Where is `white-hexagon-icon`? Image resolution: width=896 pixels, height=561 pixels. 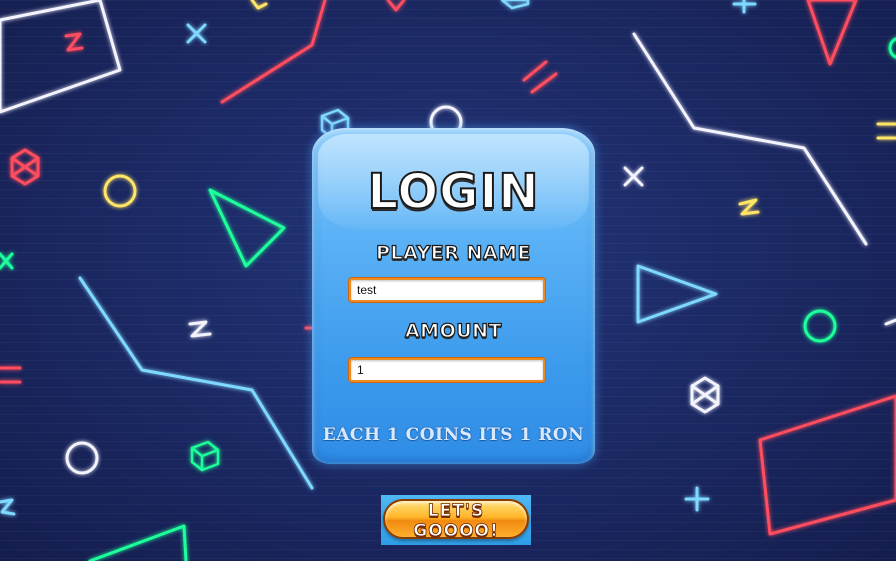 white-hexagon-icon is located at coordinates (705, 395).